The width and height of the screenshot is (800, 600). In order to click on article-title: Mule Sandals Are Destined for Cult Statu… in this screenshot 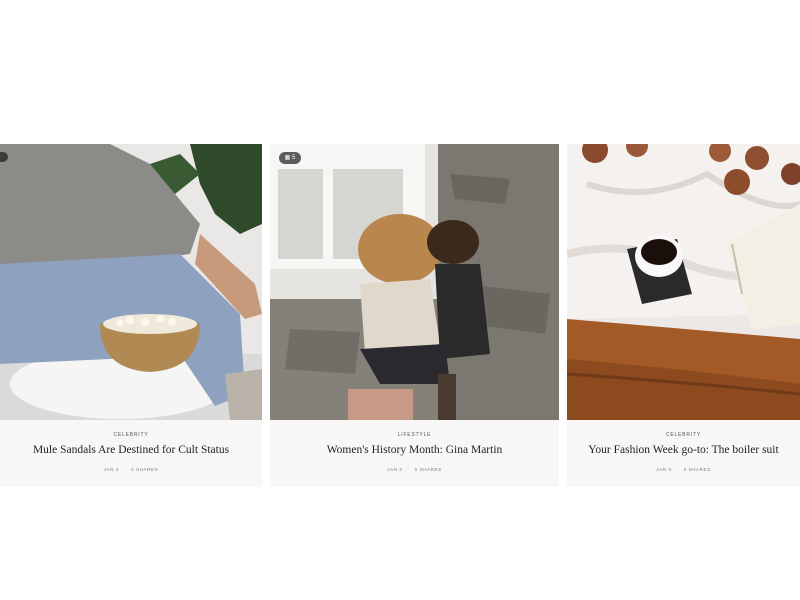, I will do `click(131, 450)`.